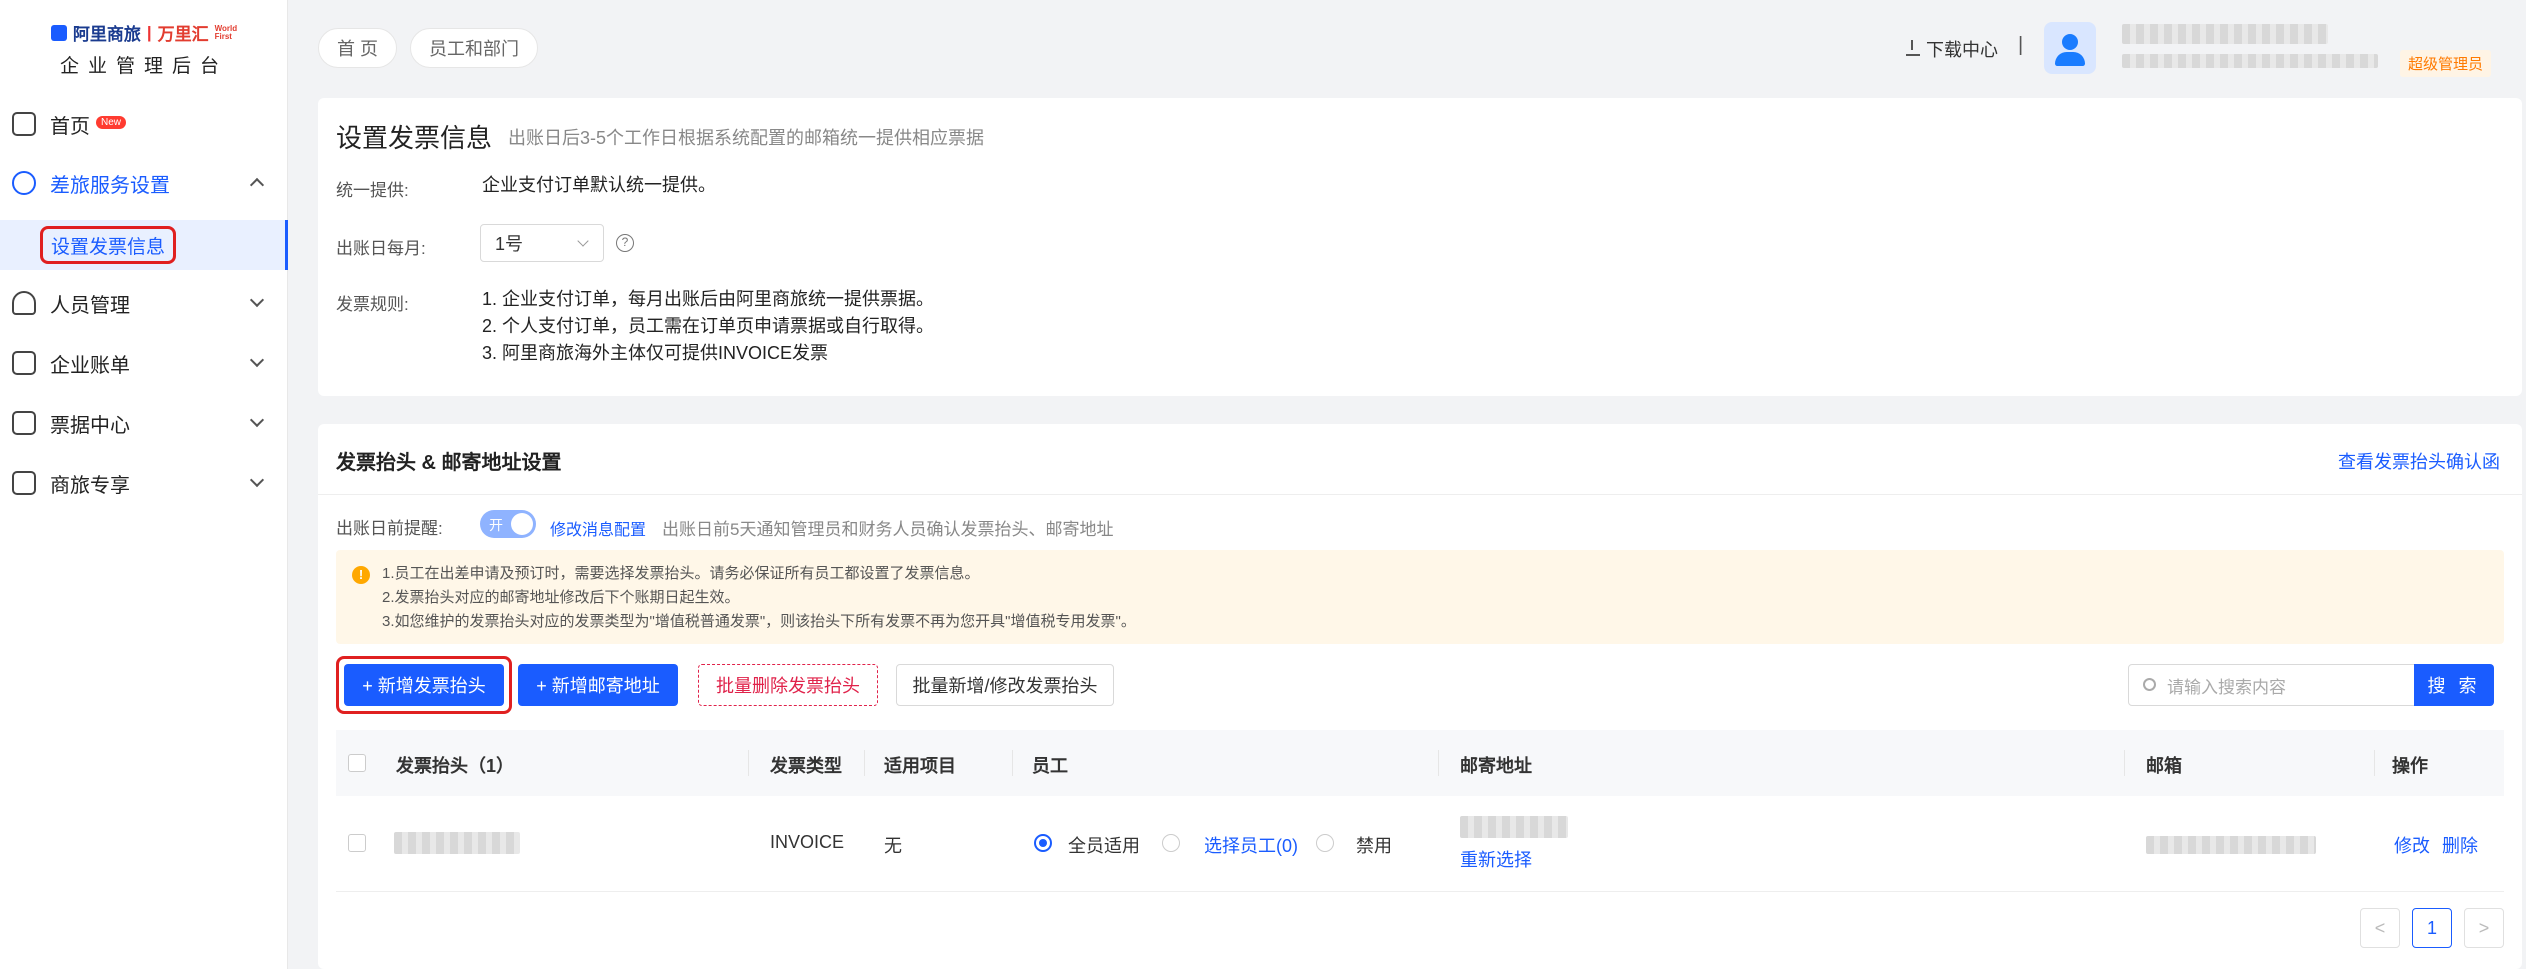 Image resolution: width=2526 pixels, height=969 pixels. What do you see at coordinates (2484, 928) in the screenshot?
I see `pagination-next-button: >` at bounding box center [2484, 928].